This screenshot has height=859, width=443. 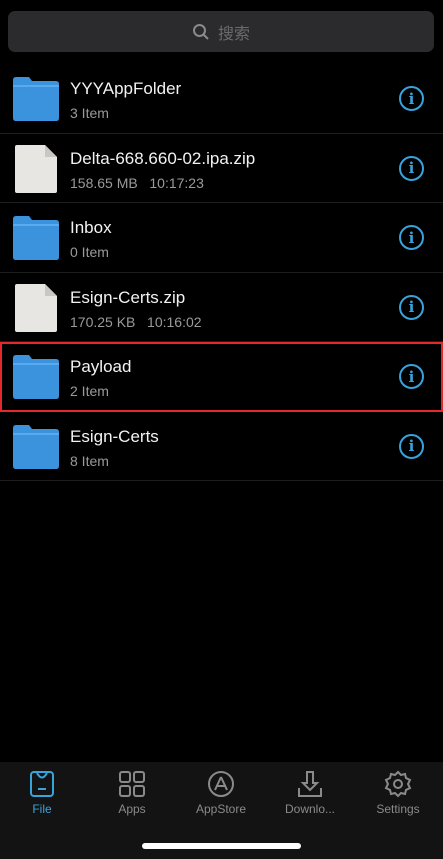 What do you see at coordinates (221, 446) in the screenshot?
I see `file-row: Esign-Certs 8 Item i` at bounding box center [221, 446].